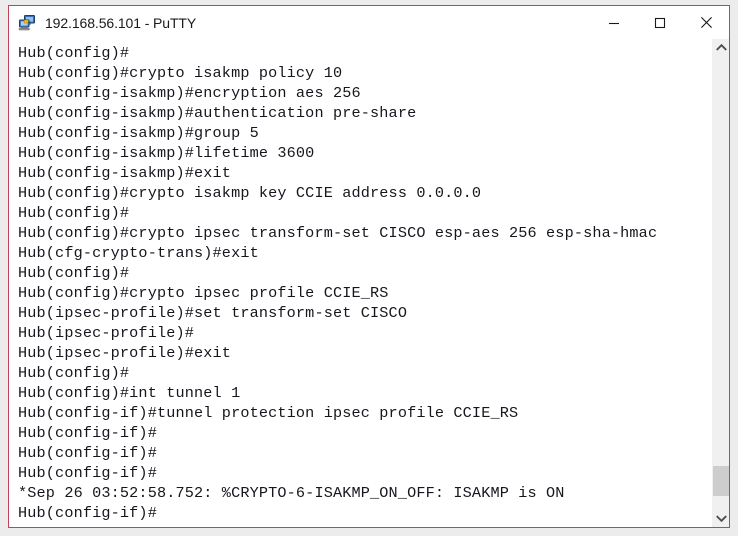 The height and width of the screenshot is (536, 738). I want to click on terminal-line: Hub(config)#int tunnel 1, so click(129, 393).